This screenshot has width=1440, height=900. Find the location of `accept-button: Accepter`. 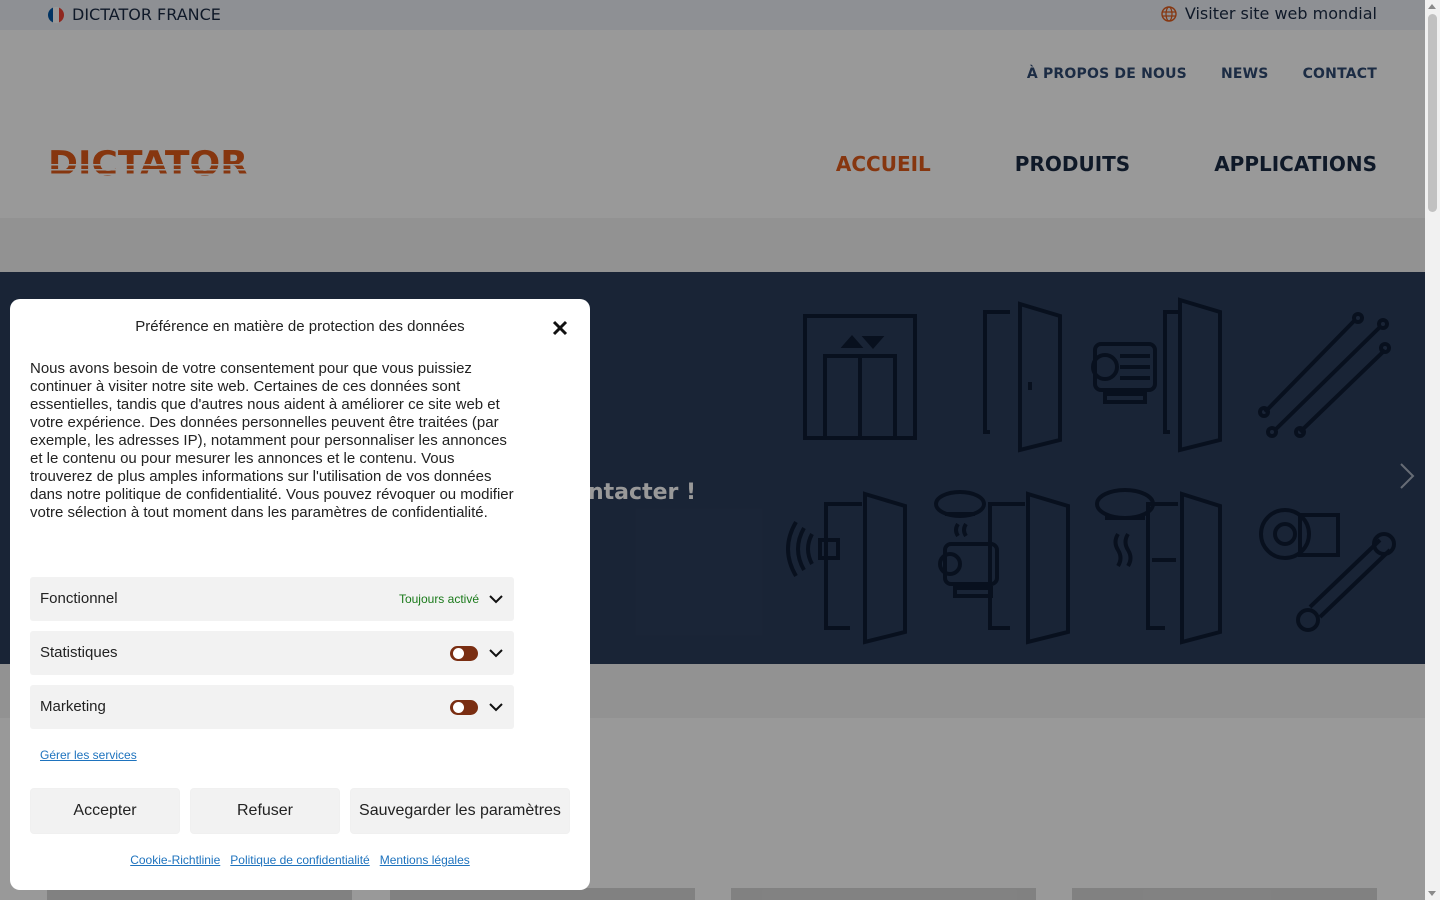

accept-button: Accepter is located at coordinates (105, 811).